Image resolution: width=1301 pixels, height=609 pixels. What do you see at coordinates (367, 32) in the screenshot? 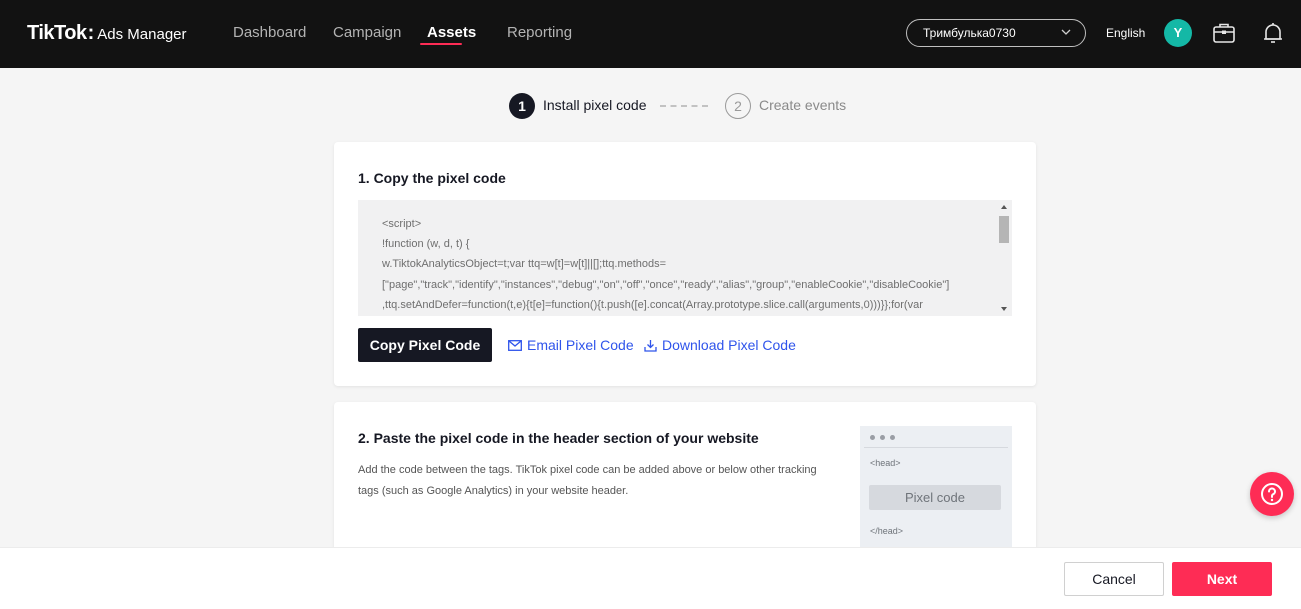
I see `nav-campaign: Campaign` at bounding box center [367, 32].